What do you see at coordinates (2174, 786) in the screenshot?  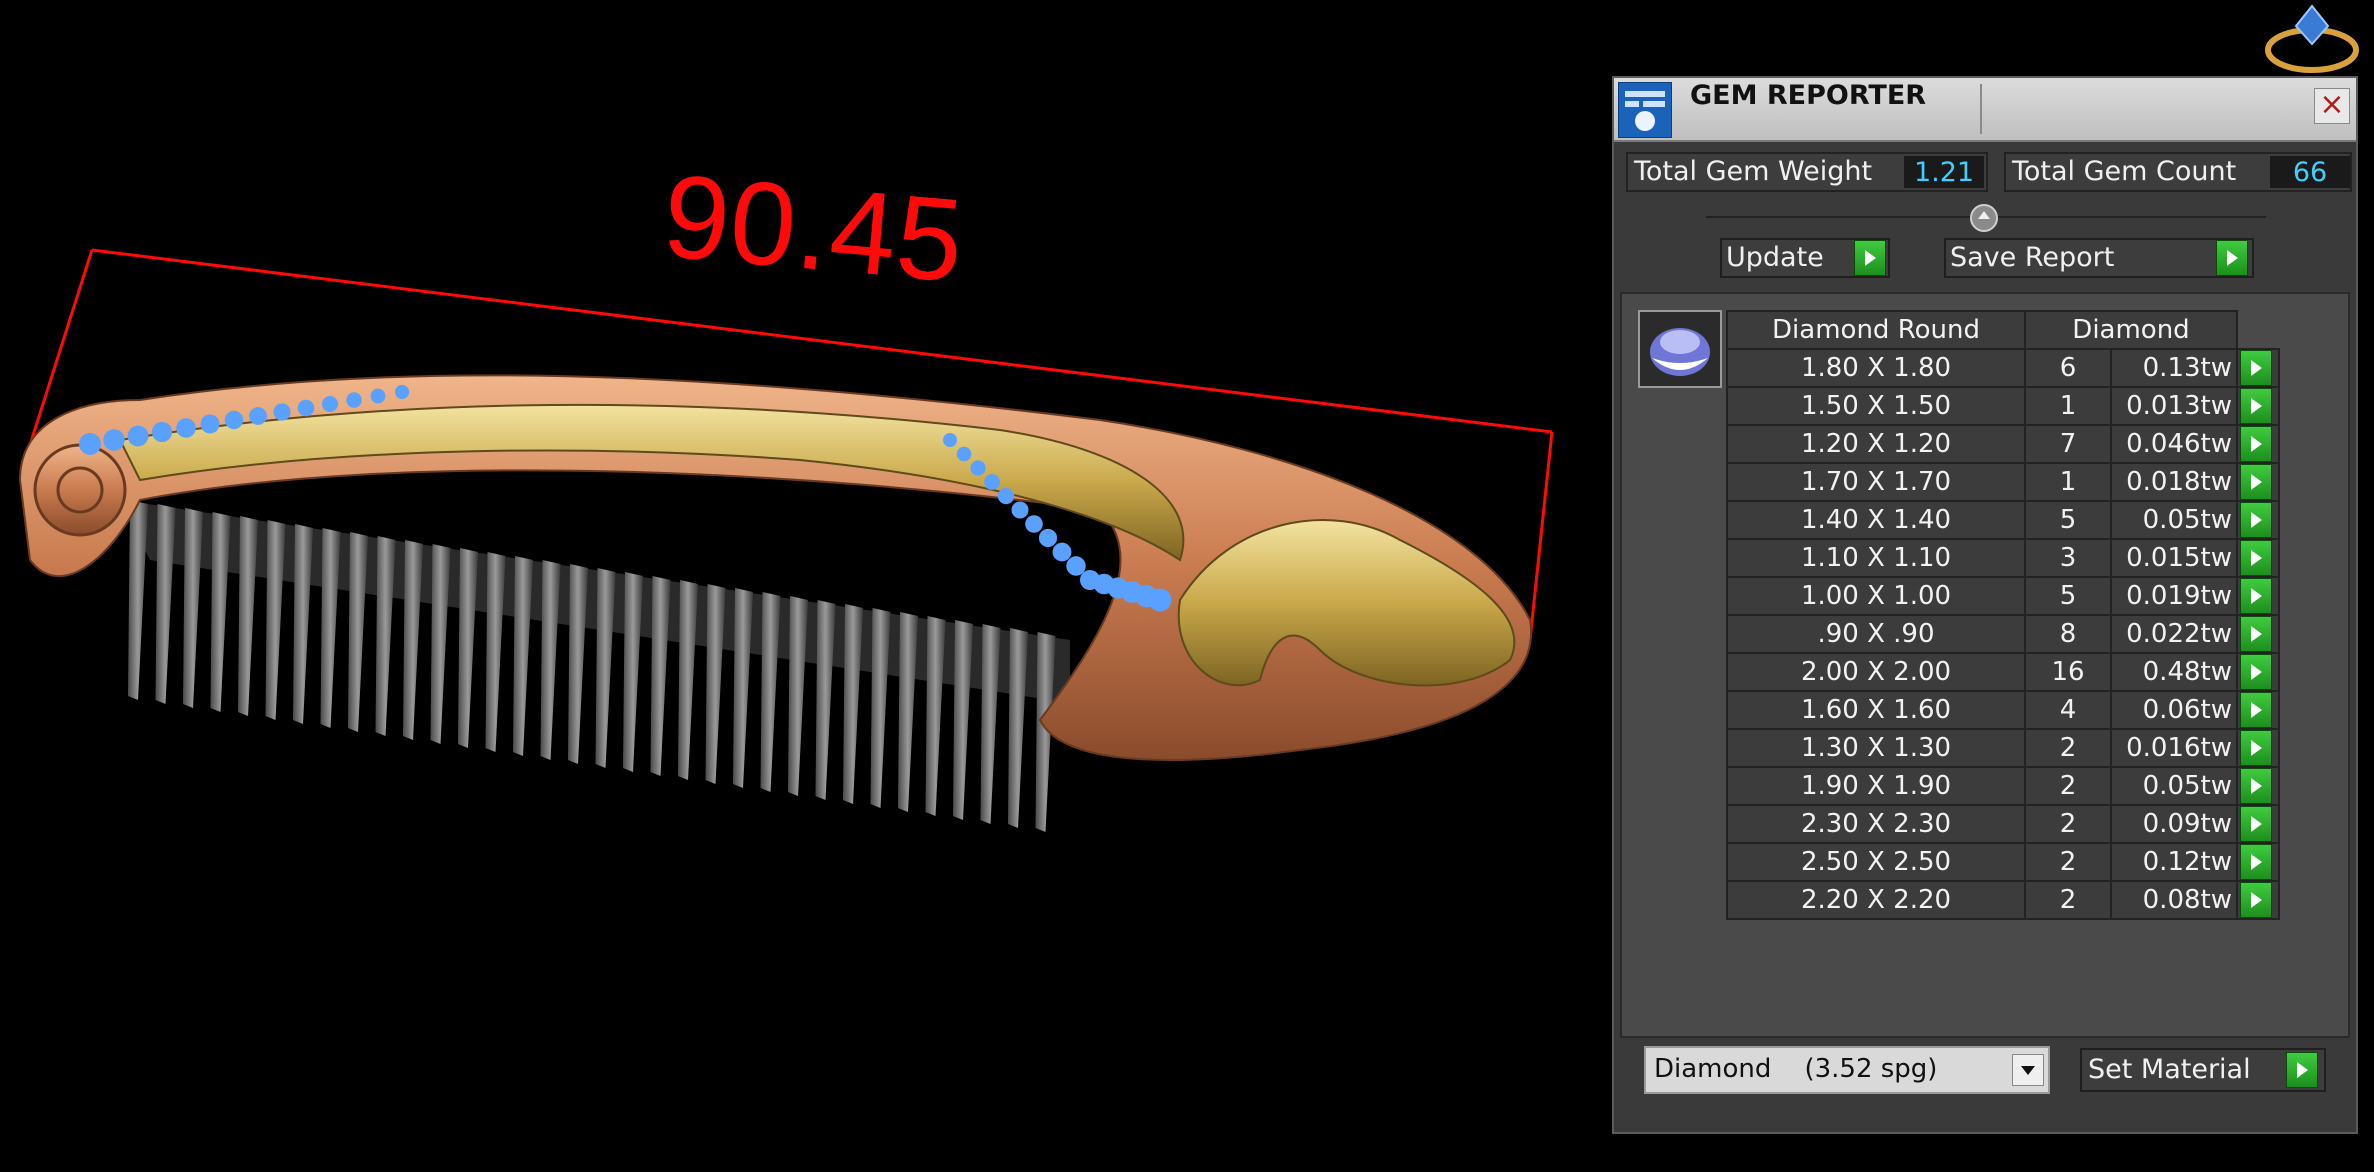 I see `gem-weight: 0.05tw` at bounding box center [2174, 786].